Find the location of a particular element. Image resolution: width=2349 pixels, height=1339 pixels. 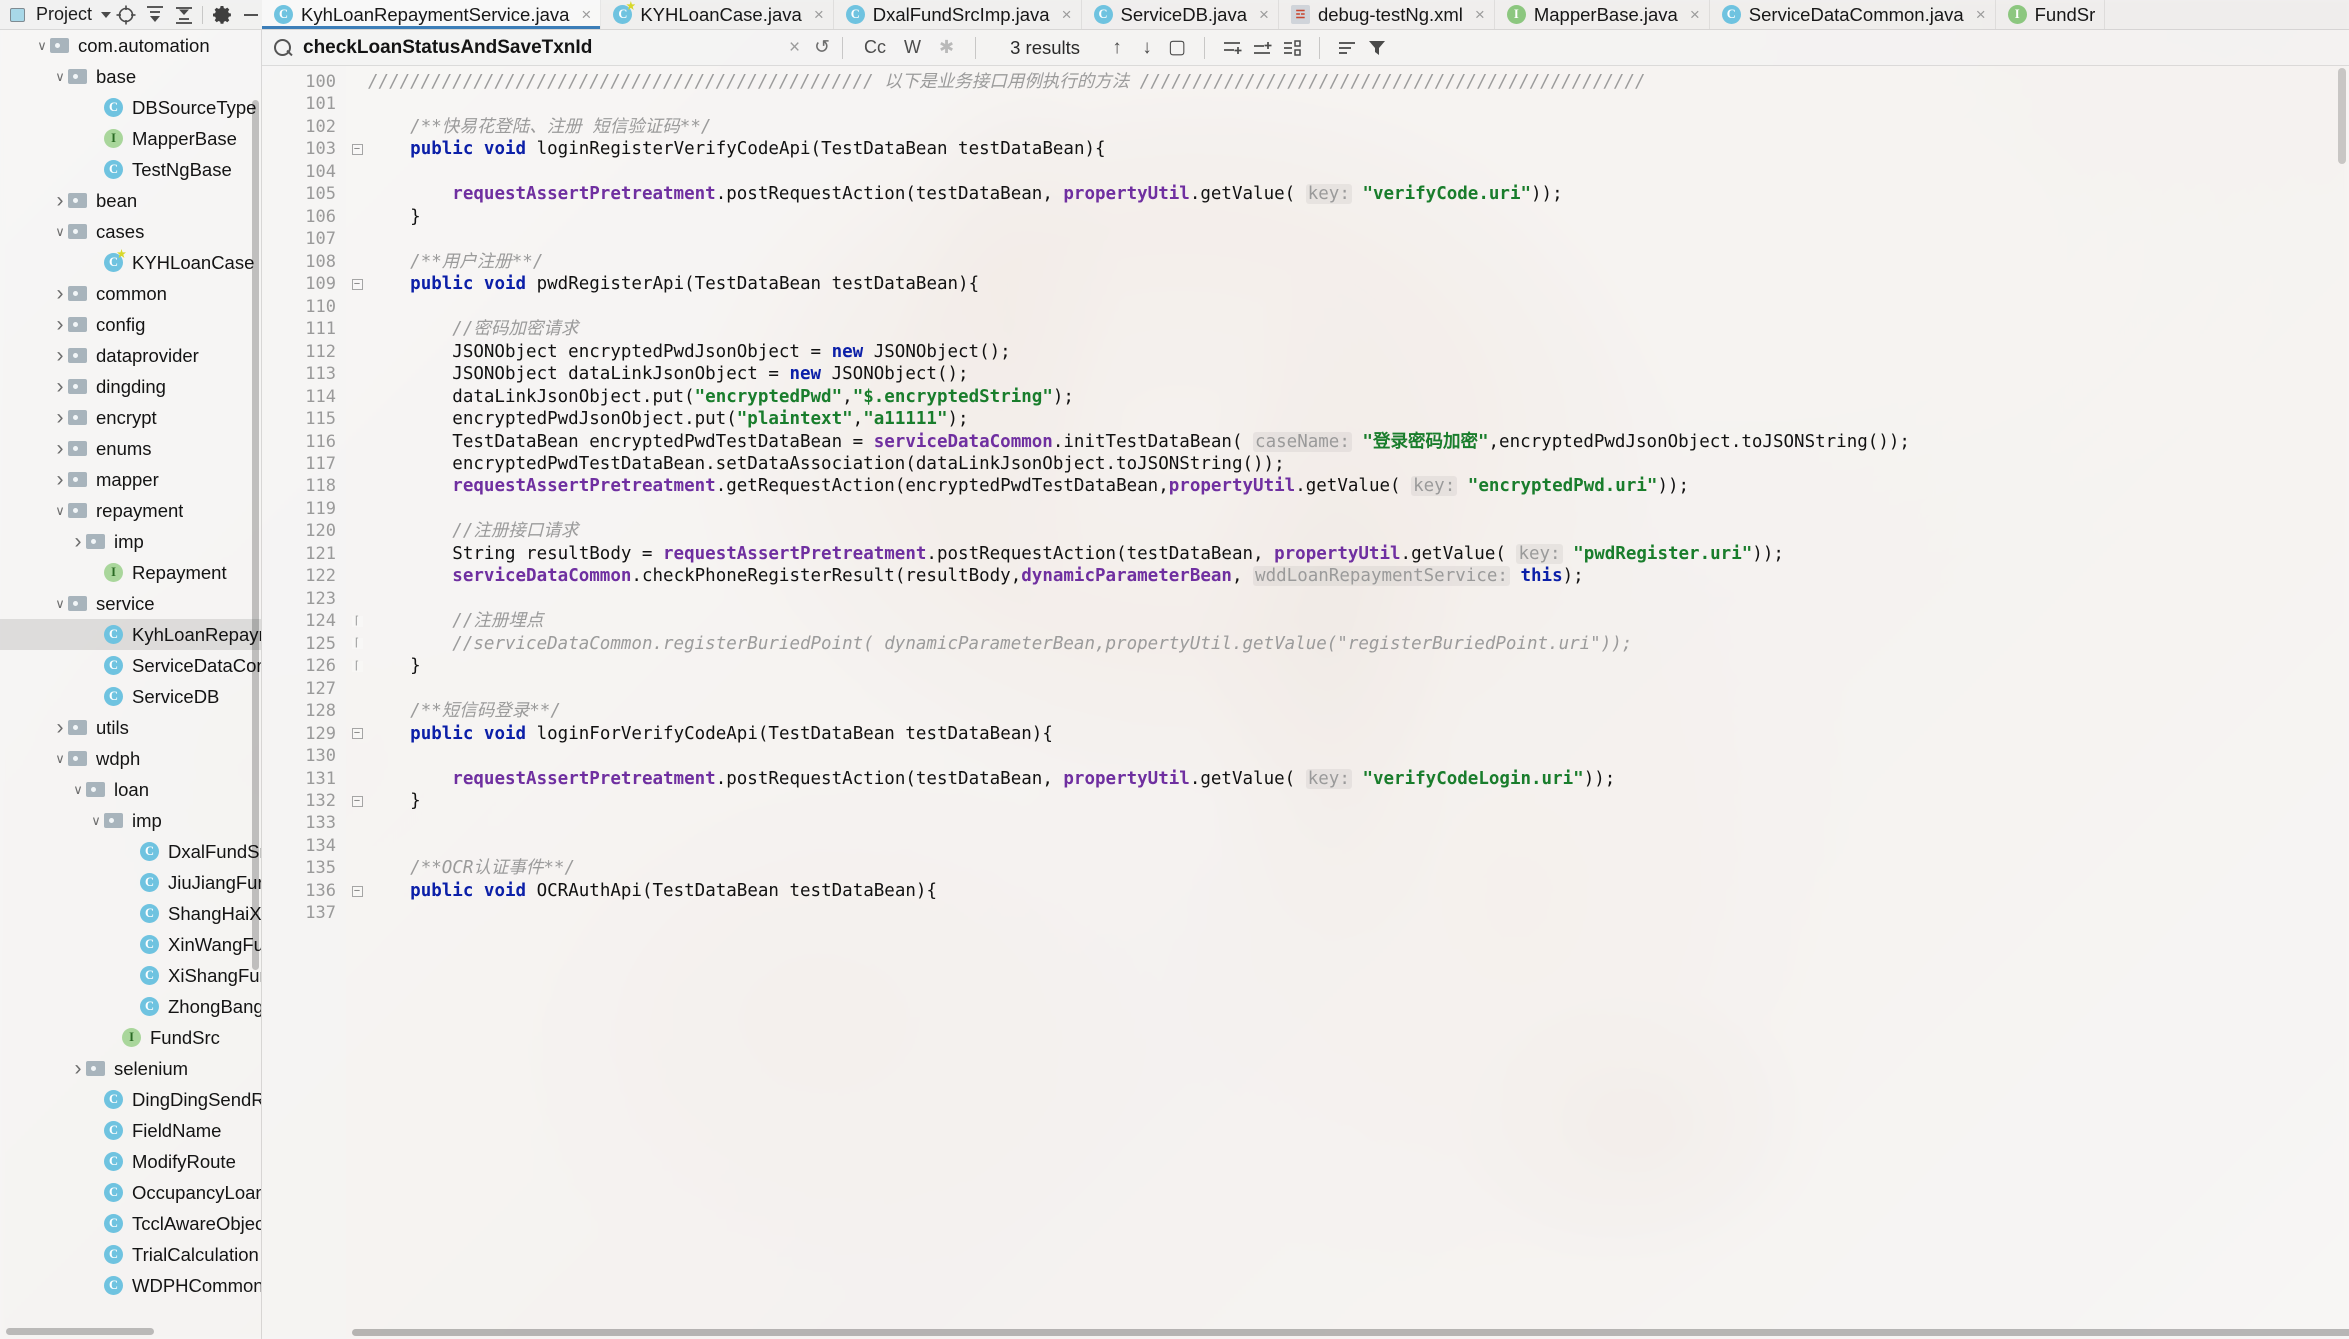

editor-horizontal-scrollbar is located at coordinates (1350, 1332).